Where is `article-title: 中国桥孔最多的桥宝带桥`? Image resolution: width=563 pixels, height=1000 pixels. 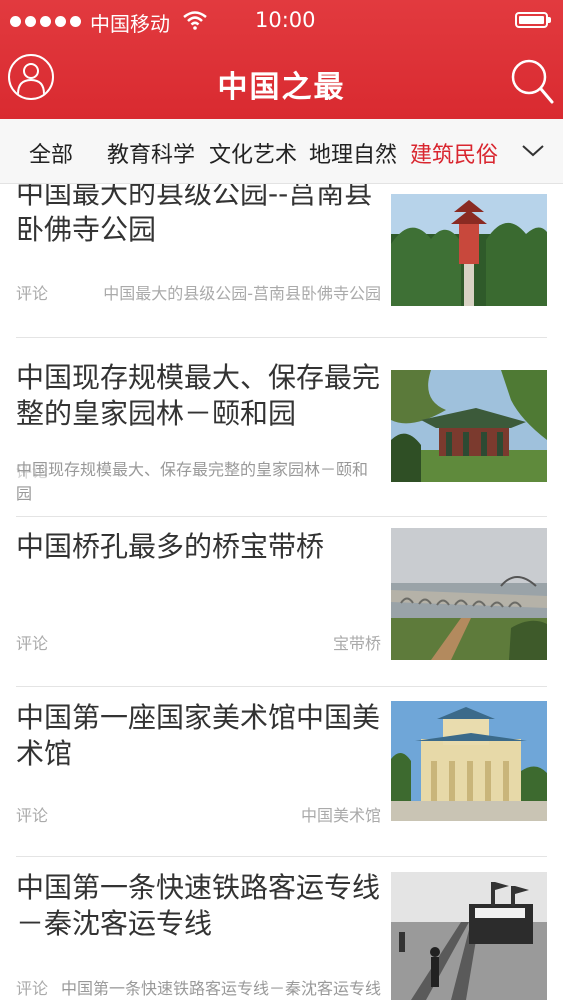 article-title: 中国桥孔最多的桥宝带桥 is located at coordinates (170, 546).